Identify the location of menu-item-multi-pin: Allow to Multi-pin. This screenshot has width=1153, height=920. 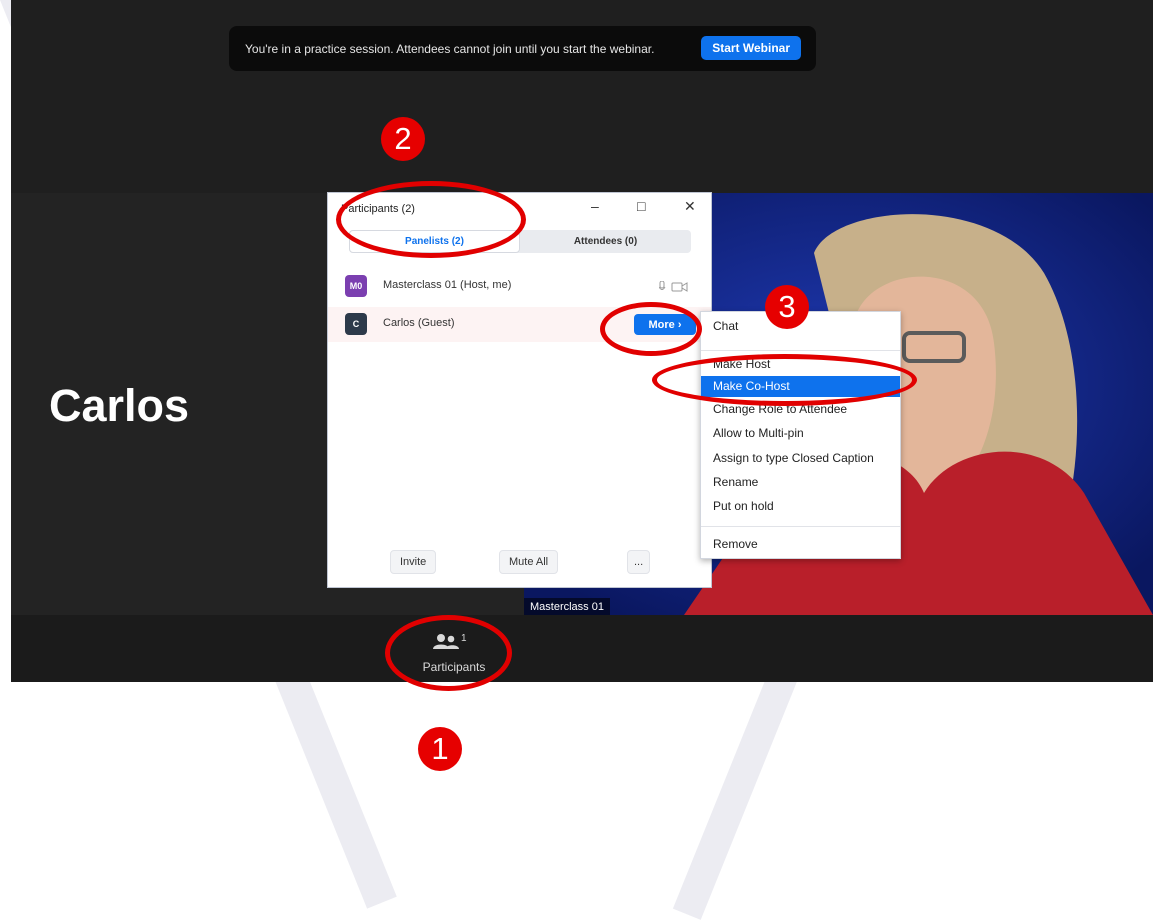
(800, 433).